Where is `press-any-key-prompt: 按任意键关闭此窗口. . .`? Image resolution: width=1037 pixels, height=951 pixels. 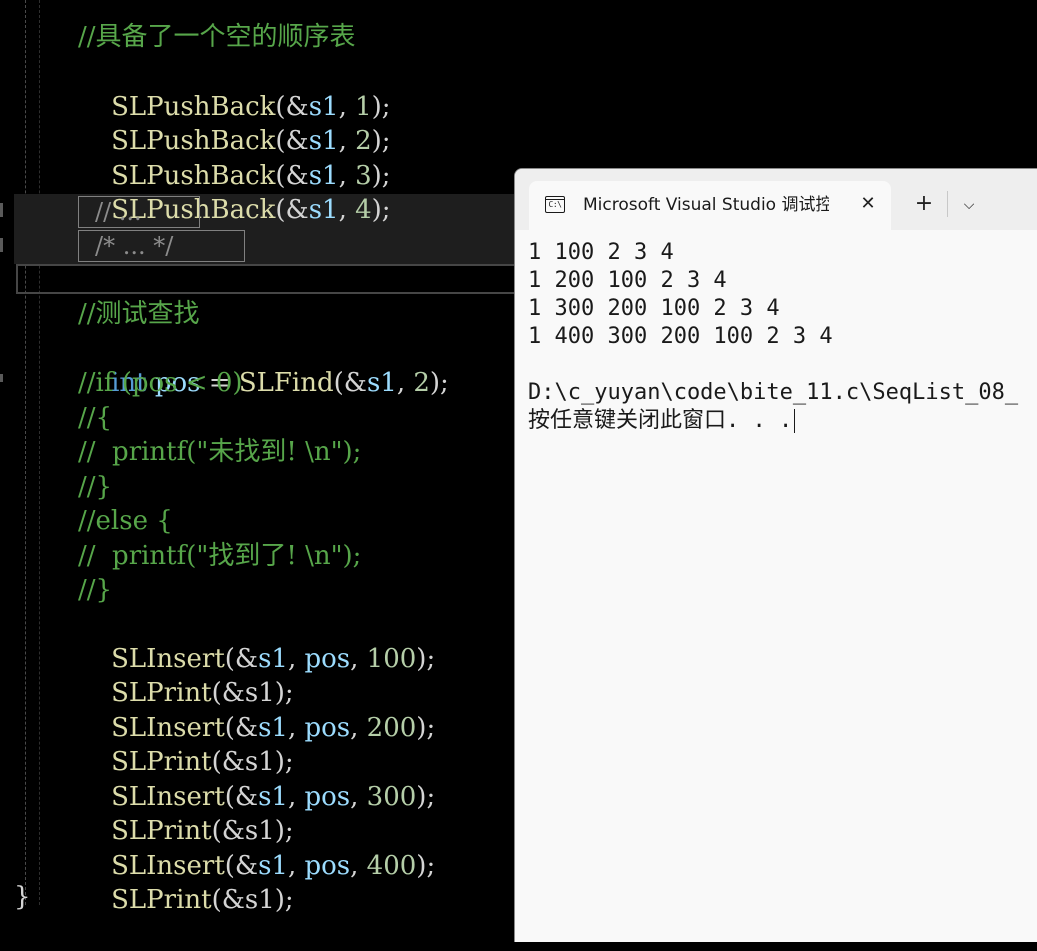
press-any-key-prompt: 按任意键关闭此窗口. . . is located at coordinates (660, 420).